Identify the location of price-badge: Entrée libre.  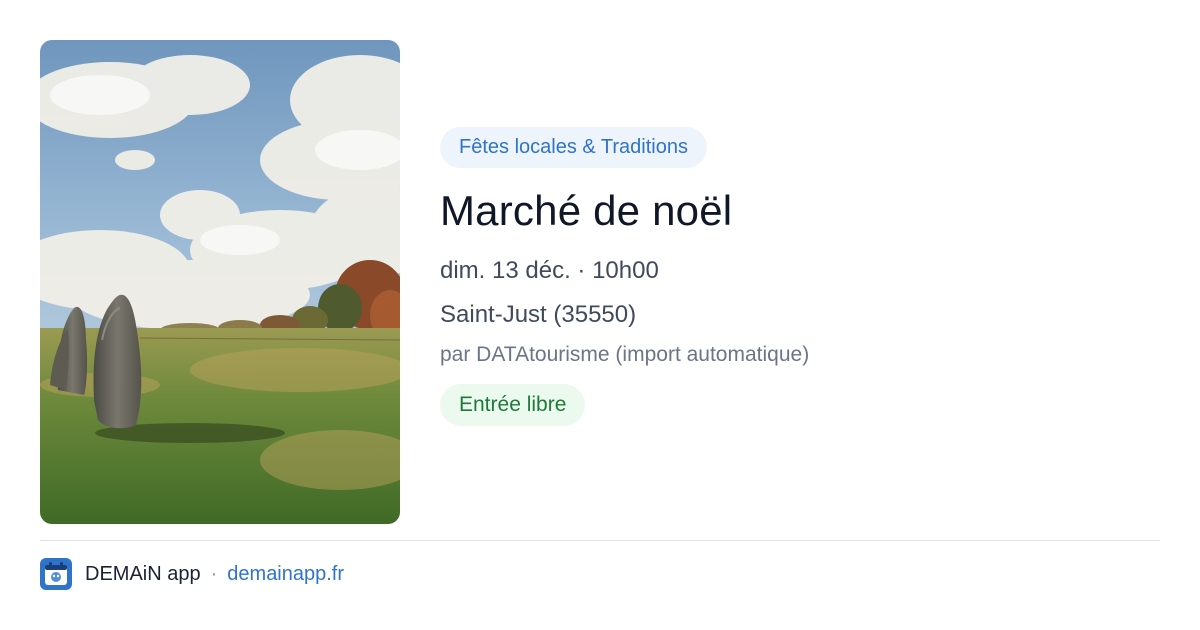
(513, 405).